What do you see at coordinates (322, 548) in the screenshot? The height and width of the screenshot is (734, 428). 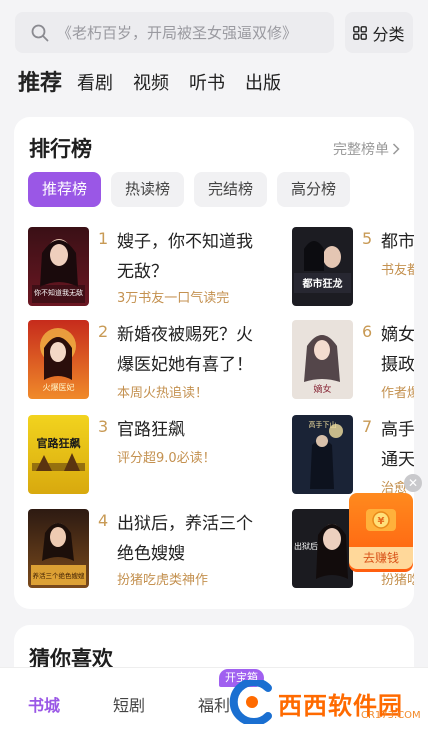 I see `book-cover: 出狱后` at bounding box center [322, 548].